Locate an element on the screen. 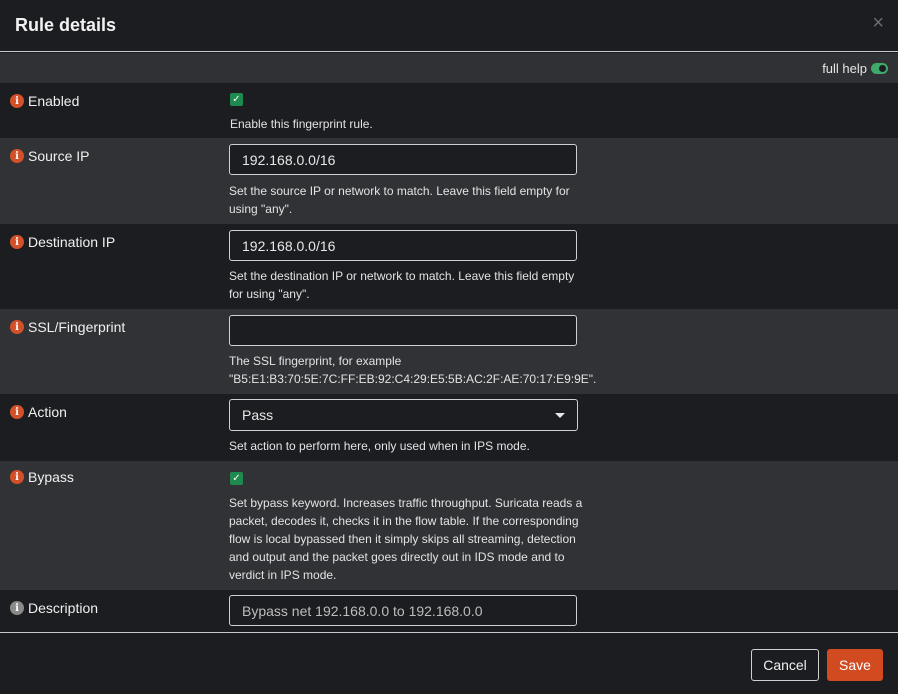  enabled-field: ✓ is located at coordinates (236, 99).